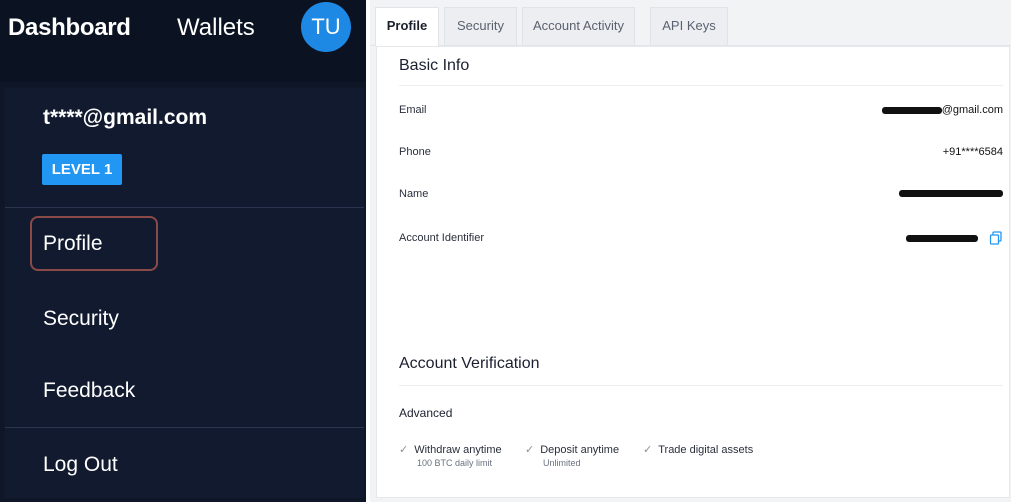 This screenshot has width=1011, height=502. What do you see at coordinates (80, 465) in the screenshot?
I see `menu-item-logout: Log Out` at bounding box center [80, 465].